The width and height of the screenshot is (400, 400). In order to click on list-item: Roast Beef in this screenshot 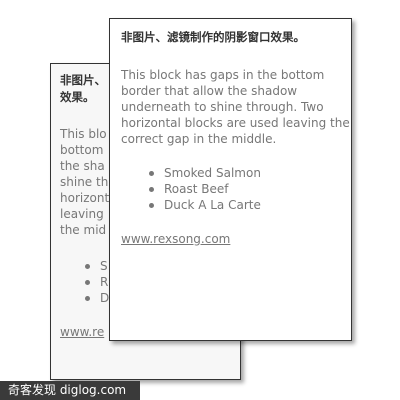, I will do `click(205, 189)`.